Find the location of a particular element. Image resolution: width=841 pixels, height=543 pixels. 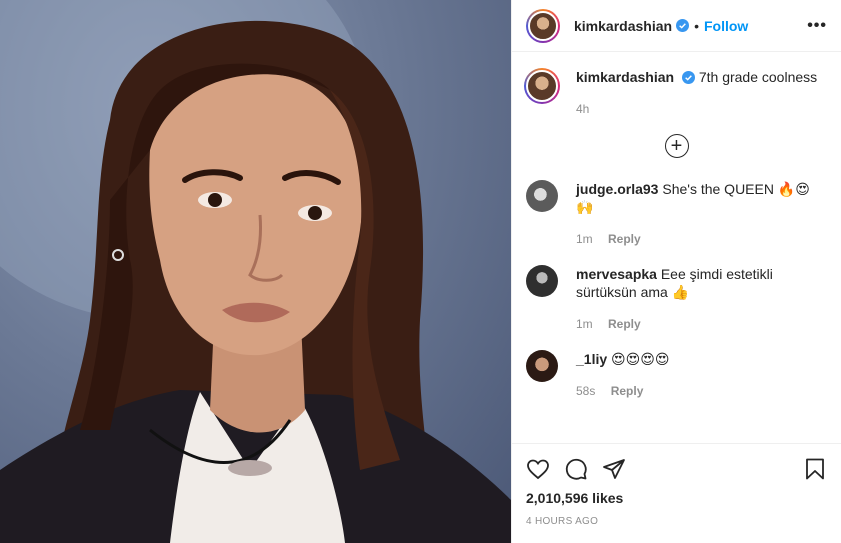

caption-username: kimkardashian is located at coordinates (625, 77).